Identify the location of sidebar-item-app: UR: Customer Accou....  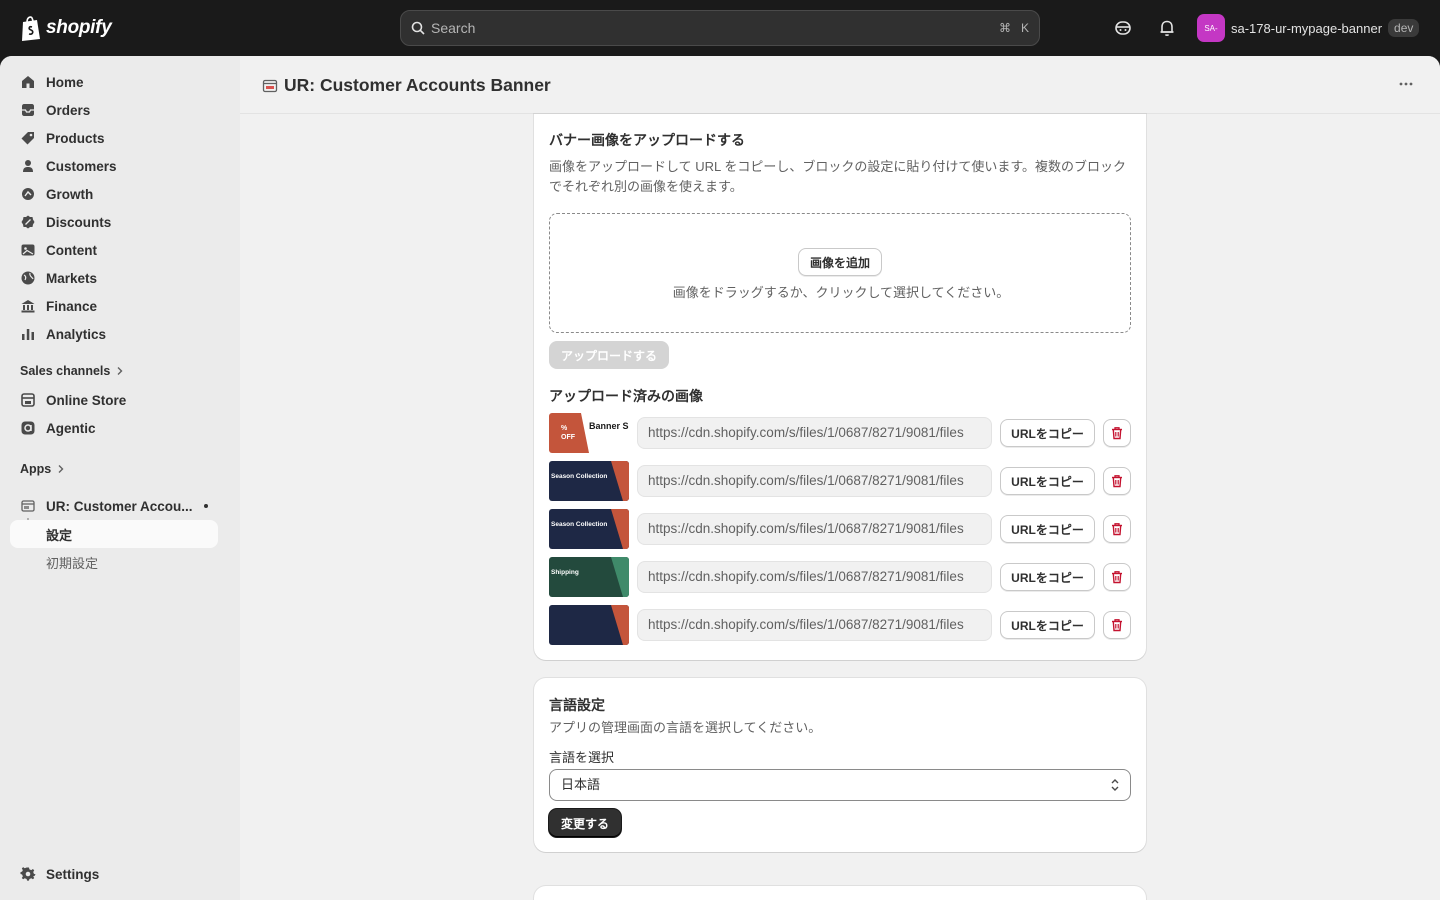
(114, 506).